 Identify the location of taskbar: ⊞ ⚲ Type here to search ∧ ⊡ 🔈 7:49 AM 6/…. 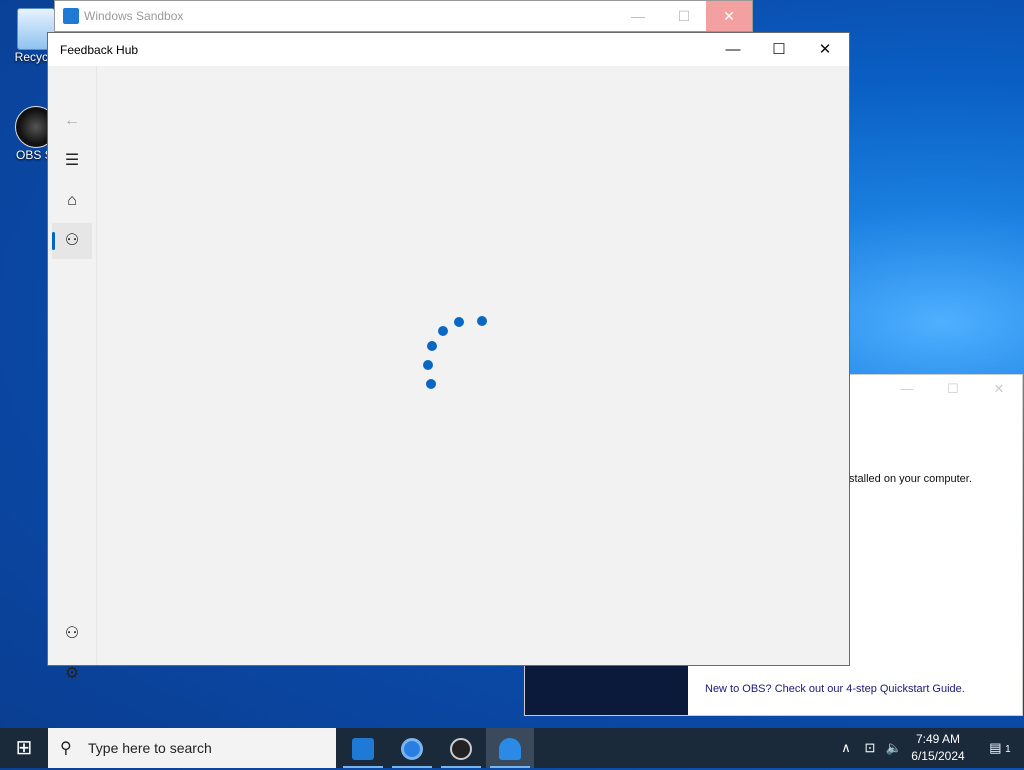
(512, 748).